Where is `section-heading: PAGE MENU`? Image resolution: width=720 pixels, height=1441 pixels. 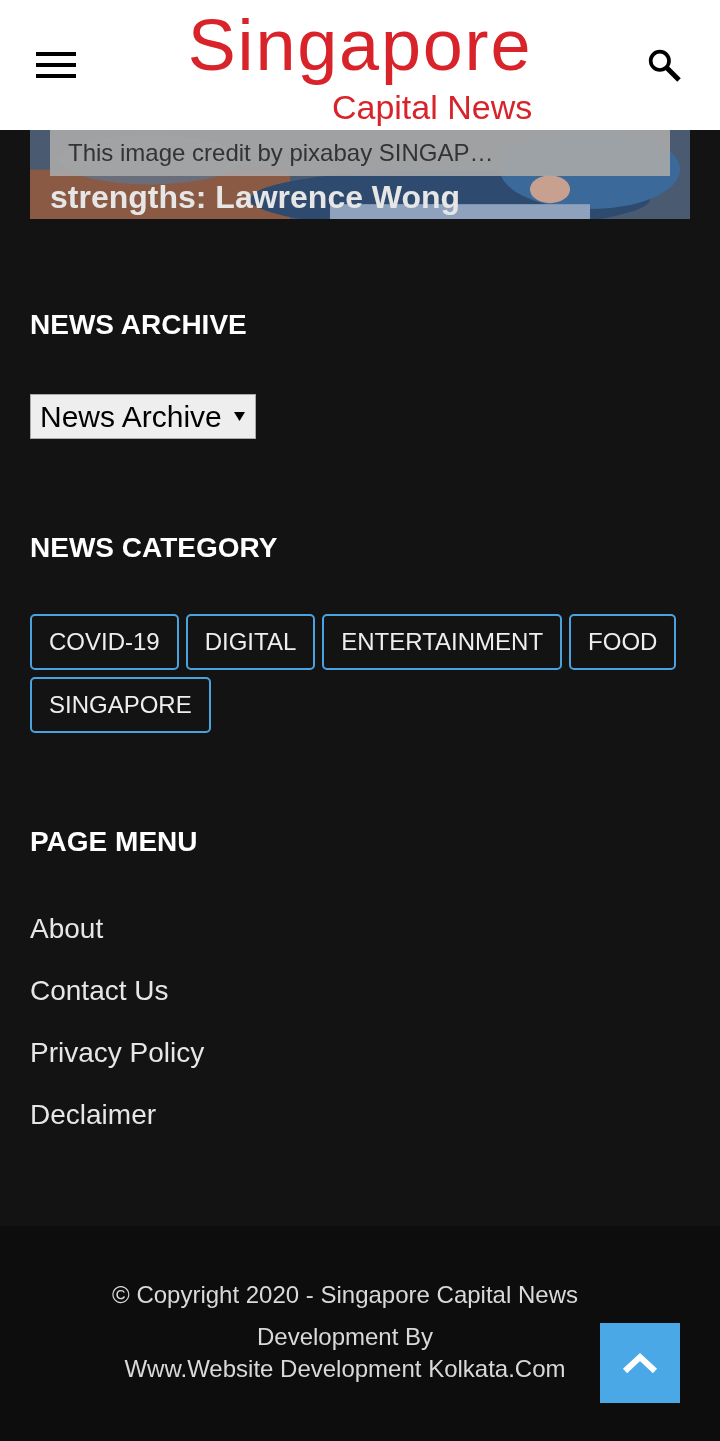
section-heading: PAGE MENU is located at coordinates (114, 842).